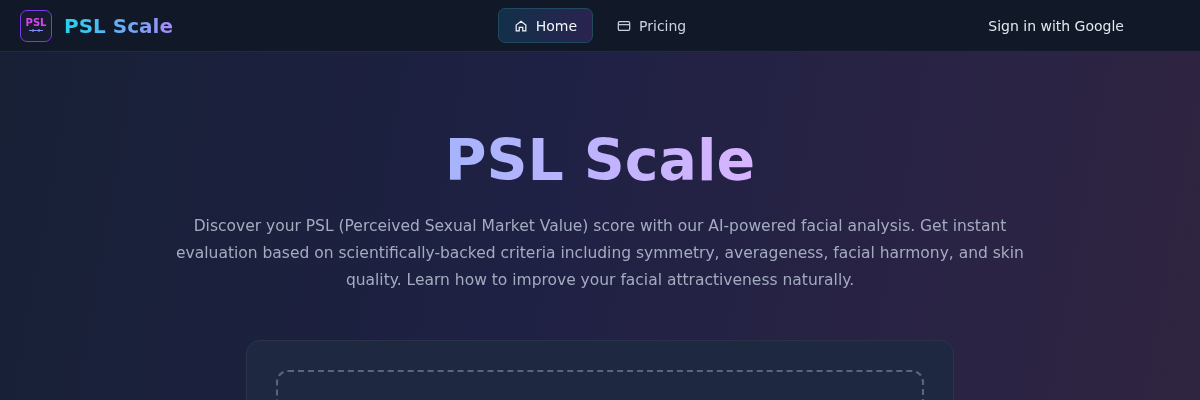  I want to click on sign-in-link: Sign in with Google, so click(1080, 25).